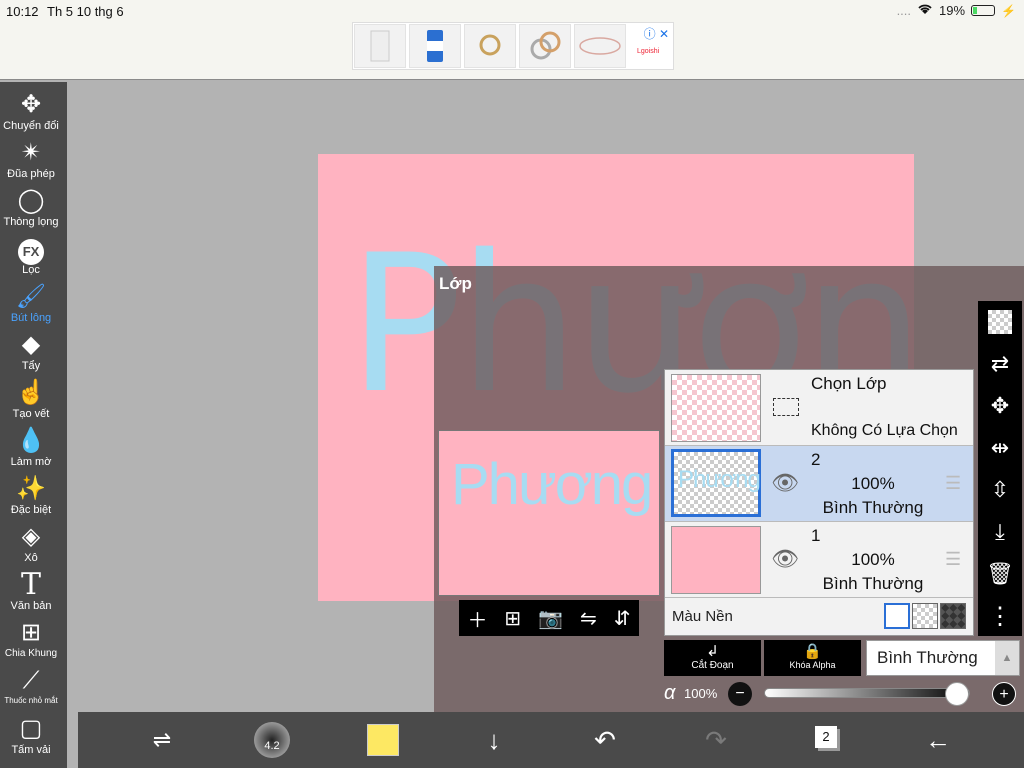 The height and width of the screenshot is (768, 1024). I want to click on tool-label: Chia Khung, so click(31, 653).